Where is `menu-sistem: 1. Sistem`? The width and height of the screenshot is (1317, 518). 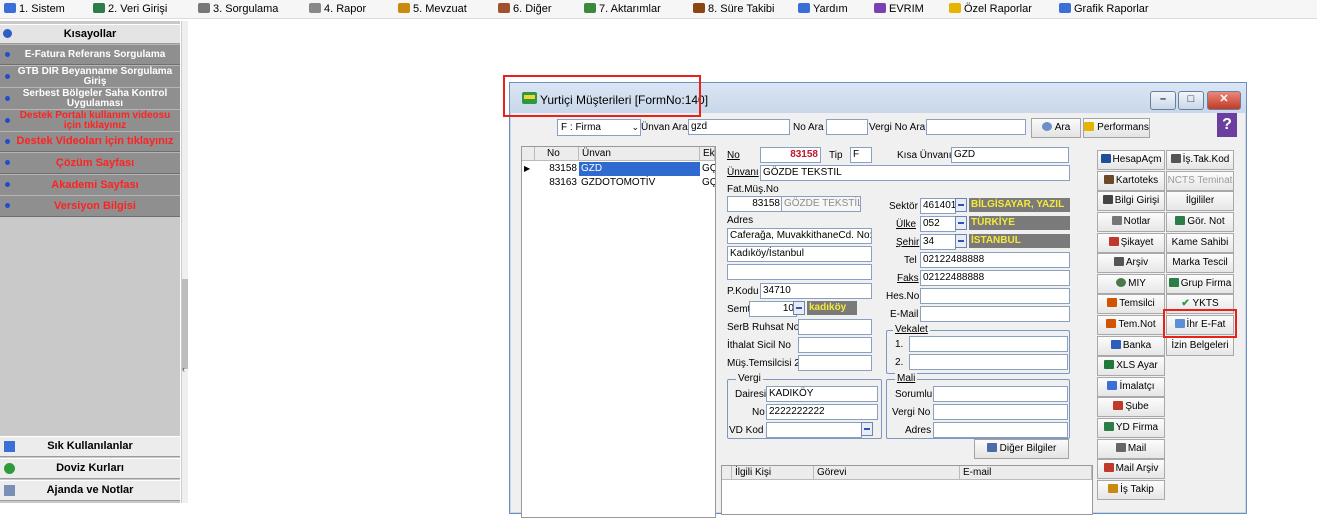
menu-sistem: 1. Sistem is located at coordinates (34, 9).